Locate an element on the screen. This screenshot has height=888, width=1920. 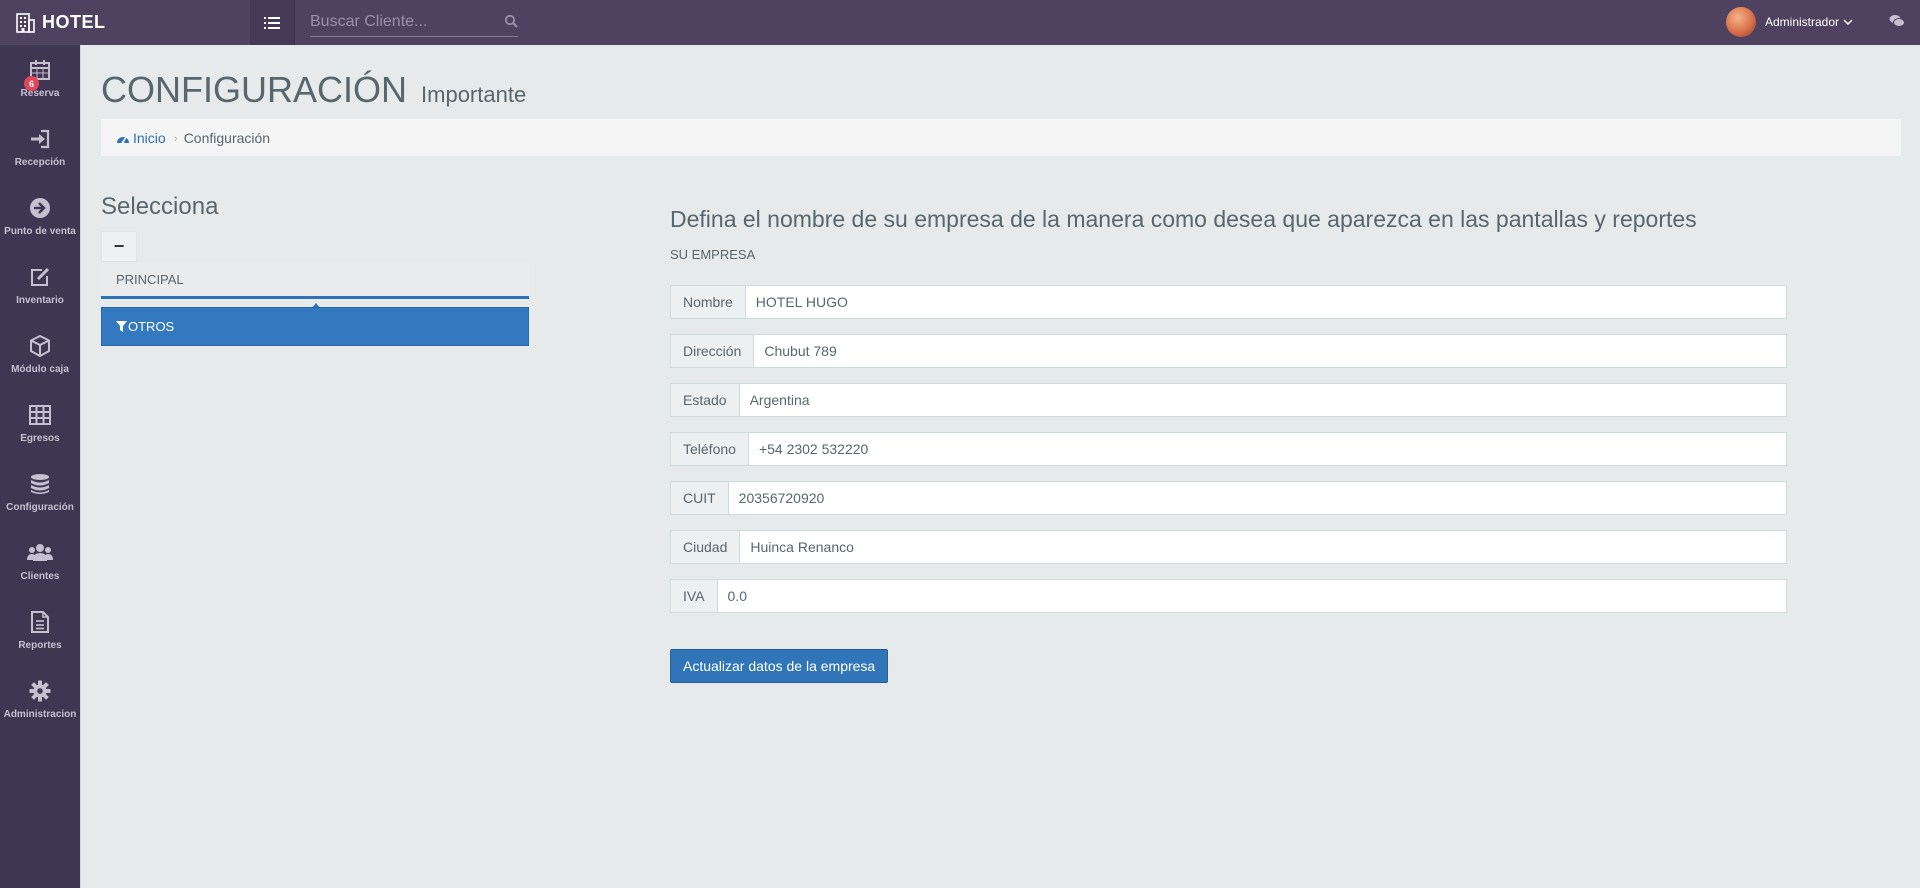
tab-otros: OTROS is located at coordinates (315, 326).